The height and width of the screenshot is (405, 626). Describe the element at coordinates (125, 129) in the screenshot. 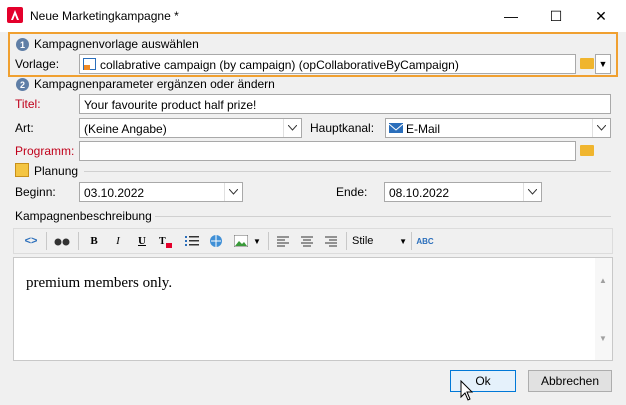

I see `art-value: (Keine Angabe)` at that location.